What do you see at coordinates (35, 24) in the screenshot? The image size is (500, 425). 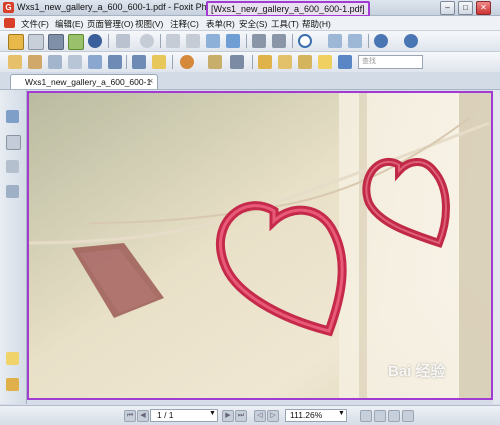 I see `menu-file: 文件(F)` at bounding box center [35, 24].